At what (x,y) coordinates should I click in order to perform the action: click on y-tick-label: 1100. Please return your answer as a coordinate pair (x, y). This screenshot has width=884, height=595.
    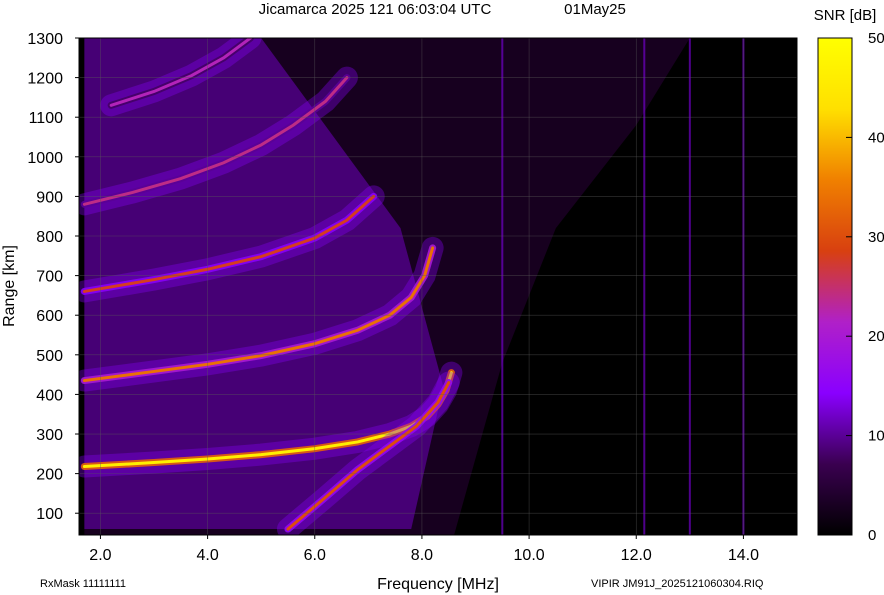
    Looking at the image, I should click on (46, 118).